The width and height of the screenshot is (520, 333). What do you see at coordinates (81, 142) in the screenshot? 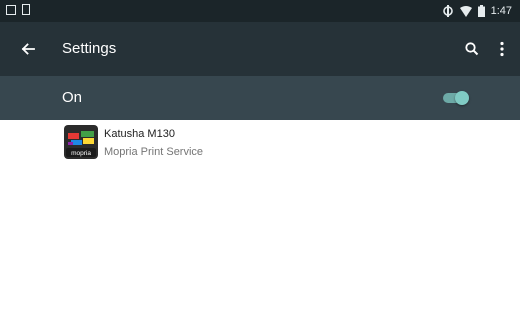
I see `mopria-app-icon: mopria` at bounding box center [81, 142].